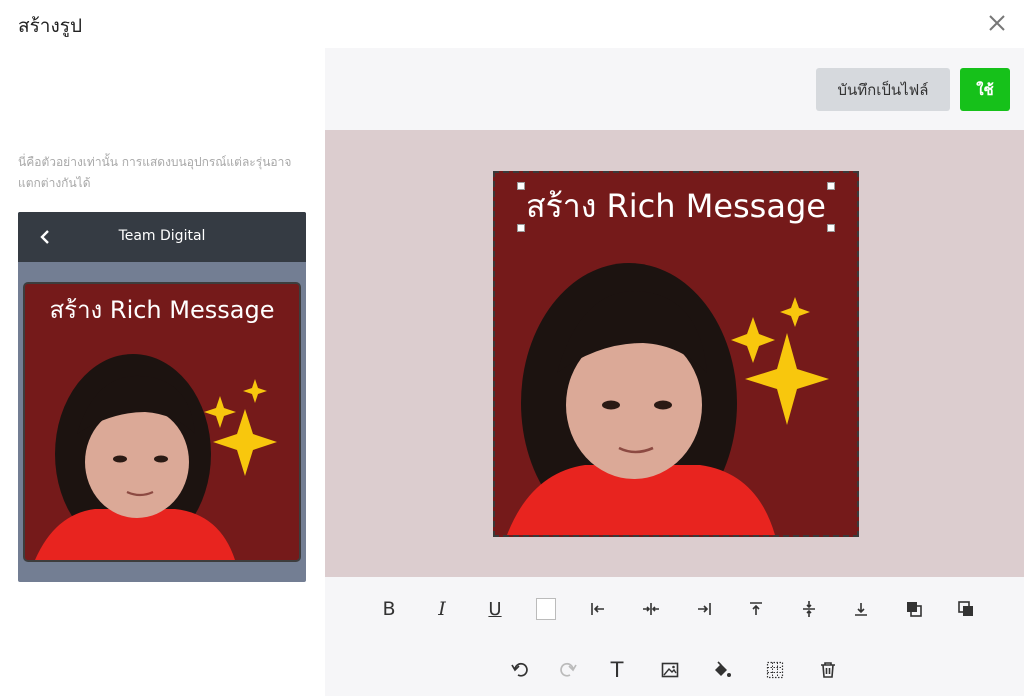 The image size is (1024, 696). I want to click on save-to-file-button: บันทึกเป็นไฟล์, so click(883, 89).